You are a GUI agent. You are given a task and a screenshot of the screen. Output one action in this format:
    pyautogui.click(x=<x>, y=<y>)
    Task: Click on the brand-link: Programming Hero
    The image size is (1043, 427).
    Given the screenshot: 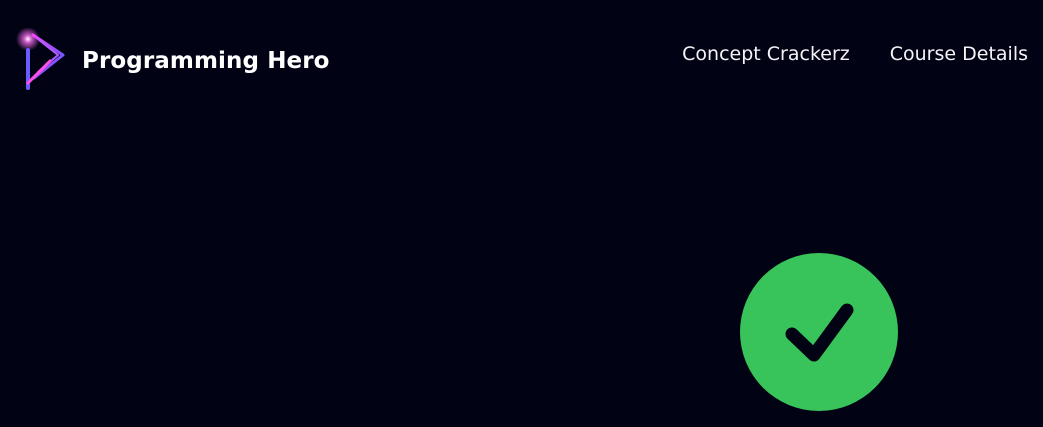 What is the action you would take?
    pyautogui.click(x=172, y=61)
    